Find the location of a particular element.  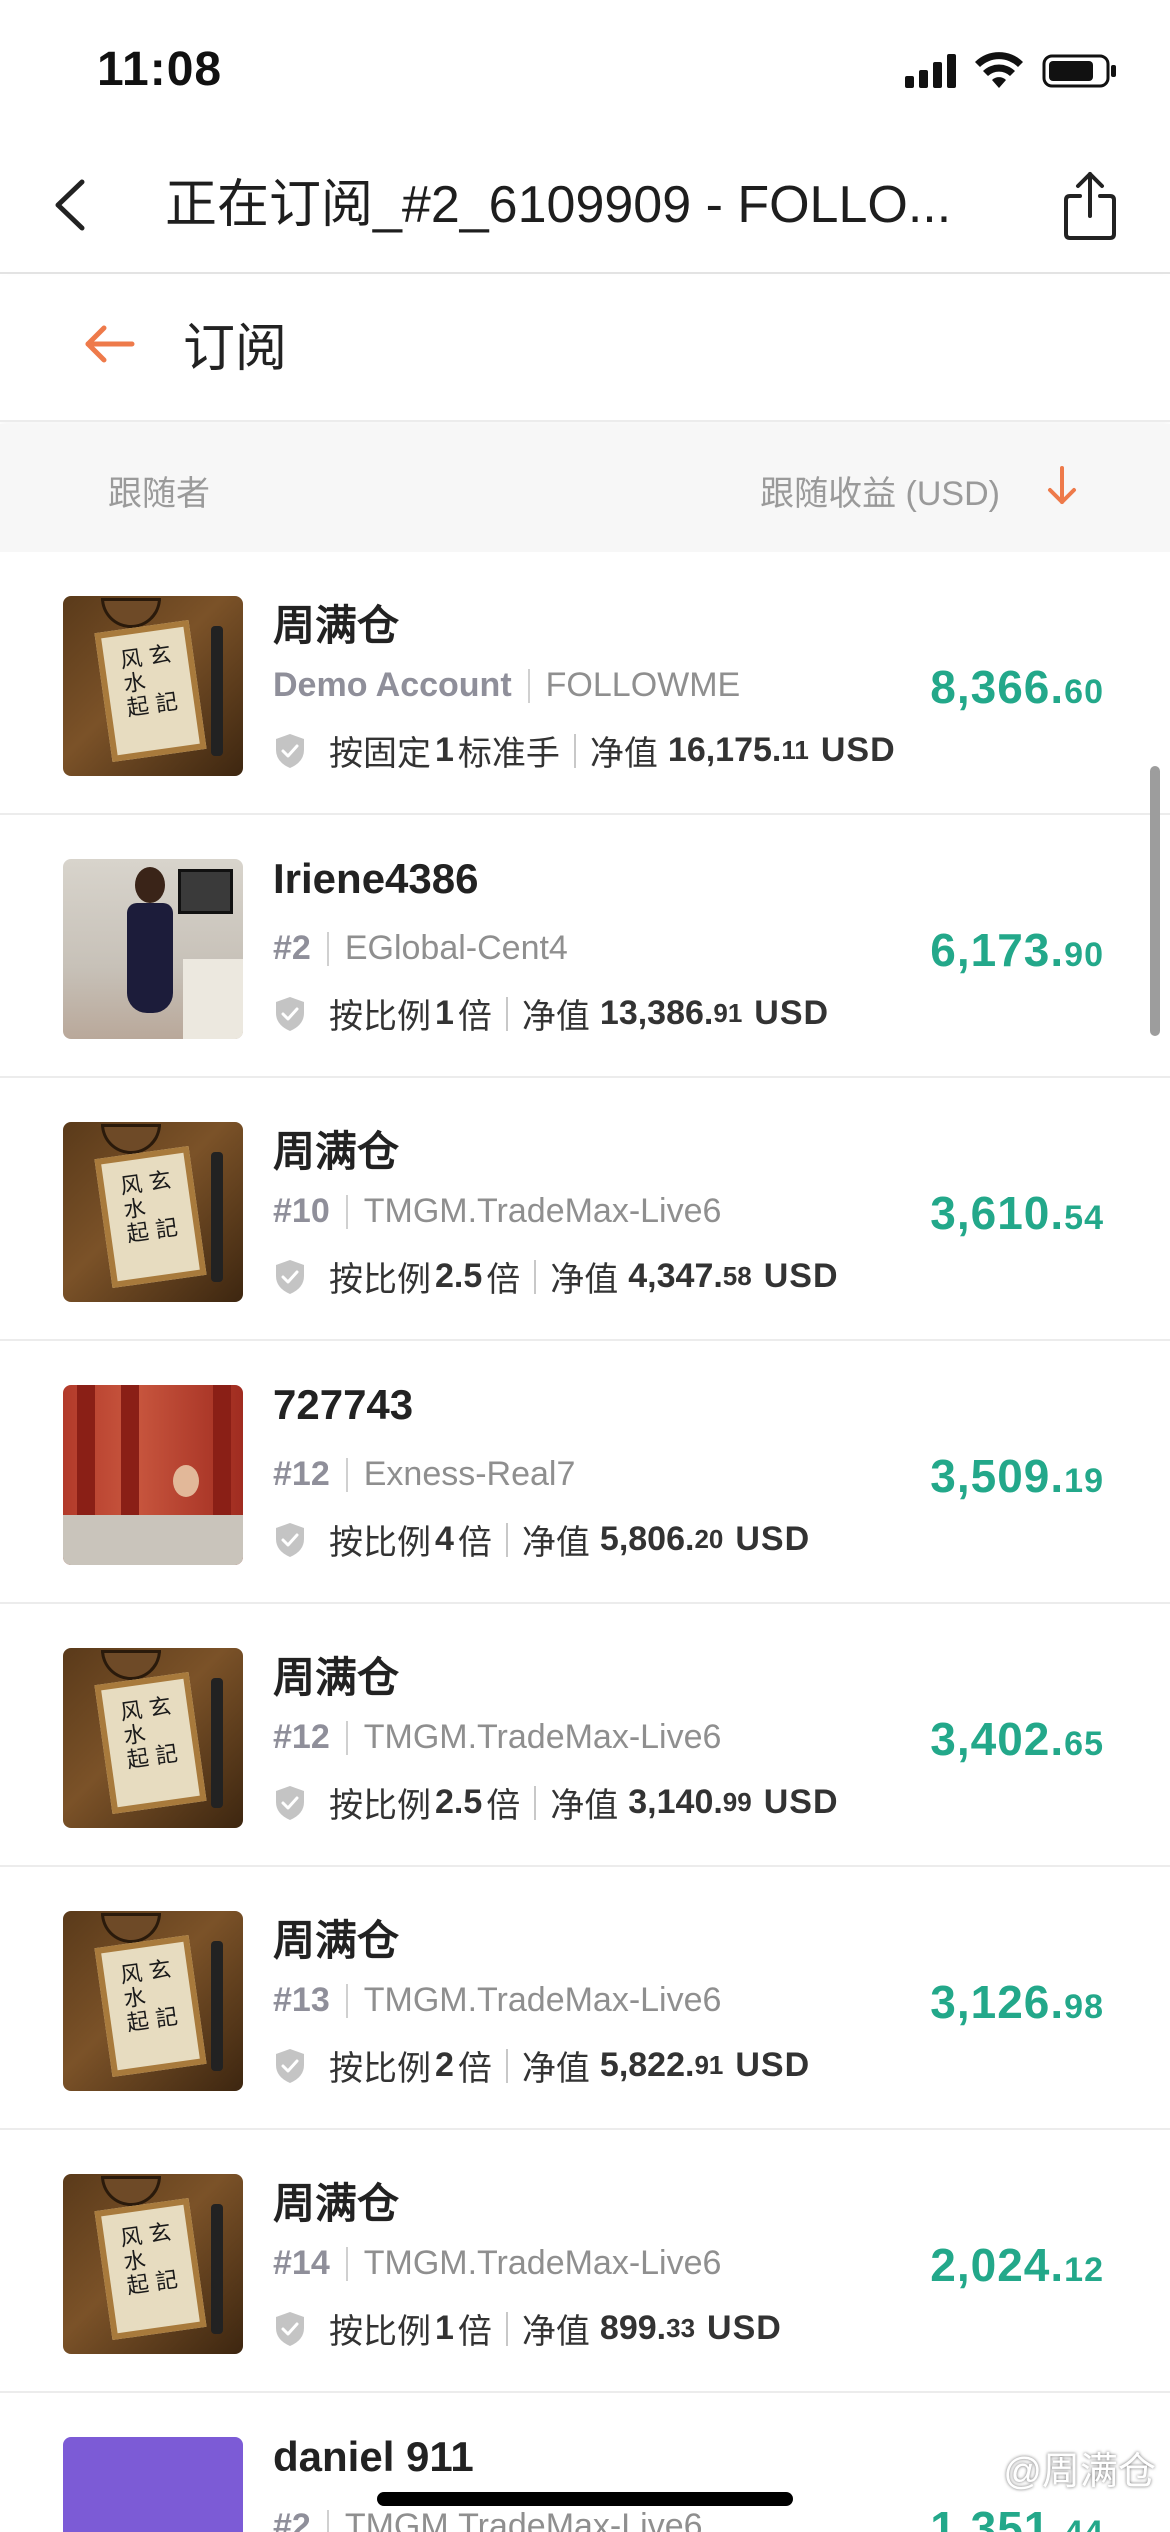

follow-profit: 1,351.44 is located at coordinates (1017, 2516).